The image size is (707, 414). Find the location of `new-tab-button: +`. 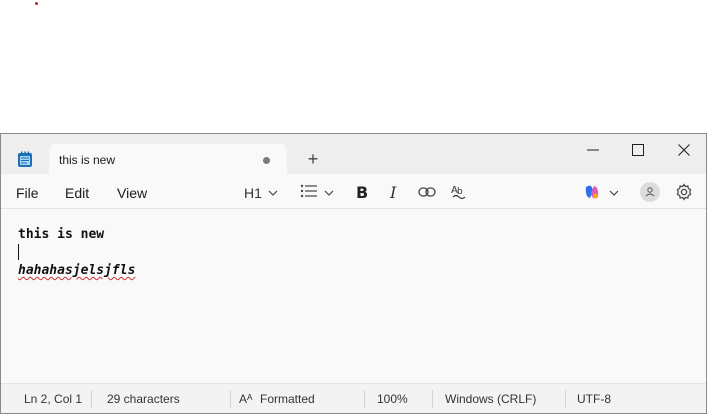

new-tab-button: + is located at coordinates (313, 160).